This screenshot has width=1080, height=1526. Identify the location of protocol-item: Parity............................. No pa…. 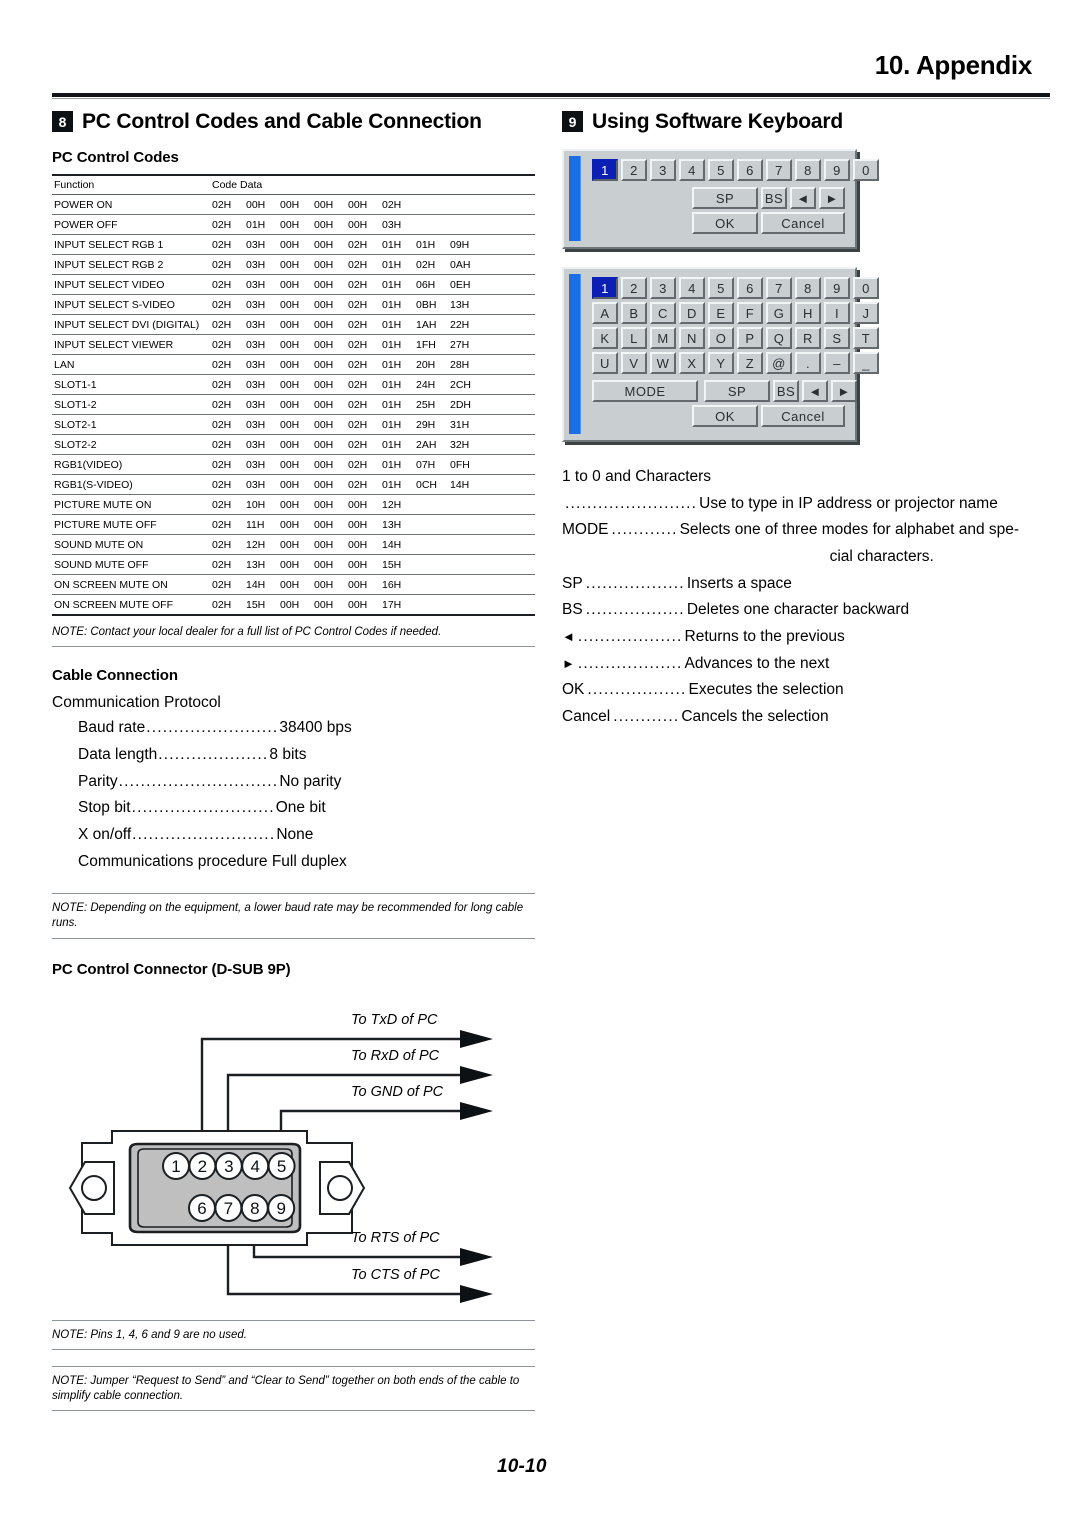
(306, 782).